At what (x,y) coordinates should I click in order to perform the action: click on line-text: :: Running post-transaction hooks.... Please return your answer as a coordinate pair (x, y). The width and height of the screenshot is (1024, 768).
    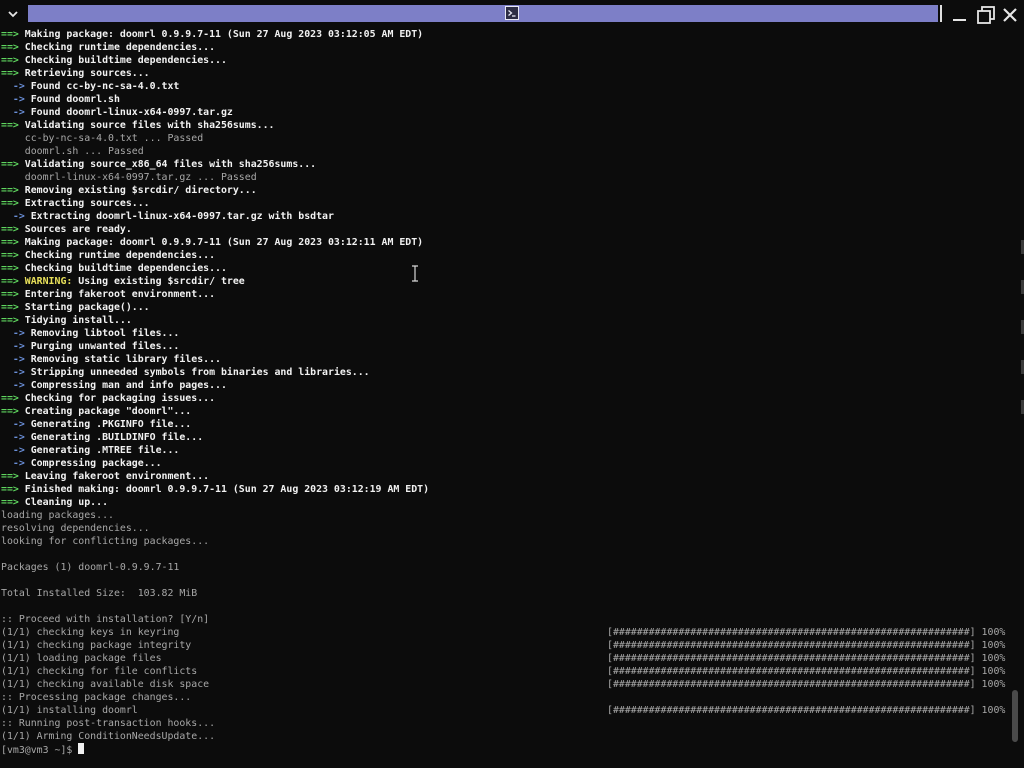
    Looking at the image, I should click on (108, 723).